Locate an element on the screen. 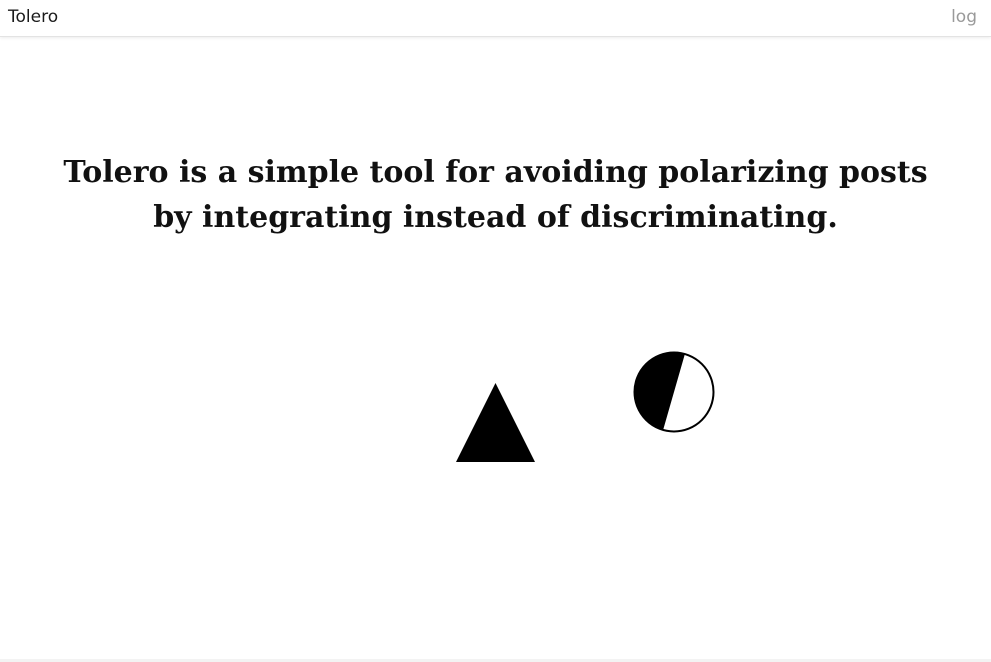 The height and width of the screenshot is (662, 991). triangle-icon is located at coordinates (495, 422).